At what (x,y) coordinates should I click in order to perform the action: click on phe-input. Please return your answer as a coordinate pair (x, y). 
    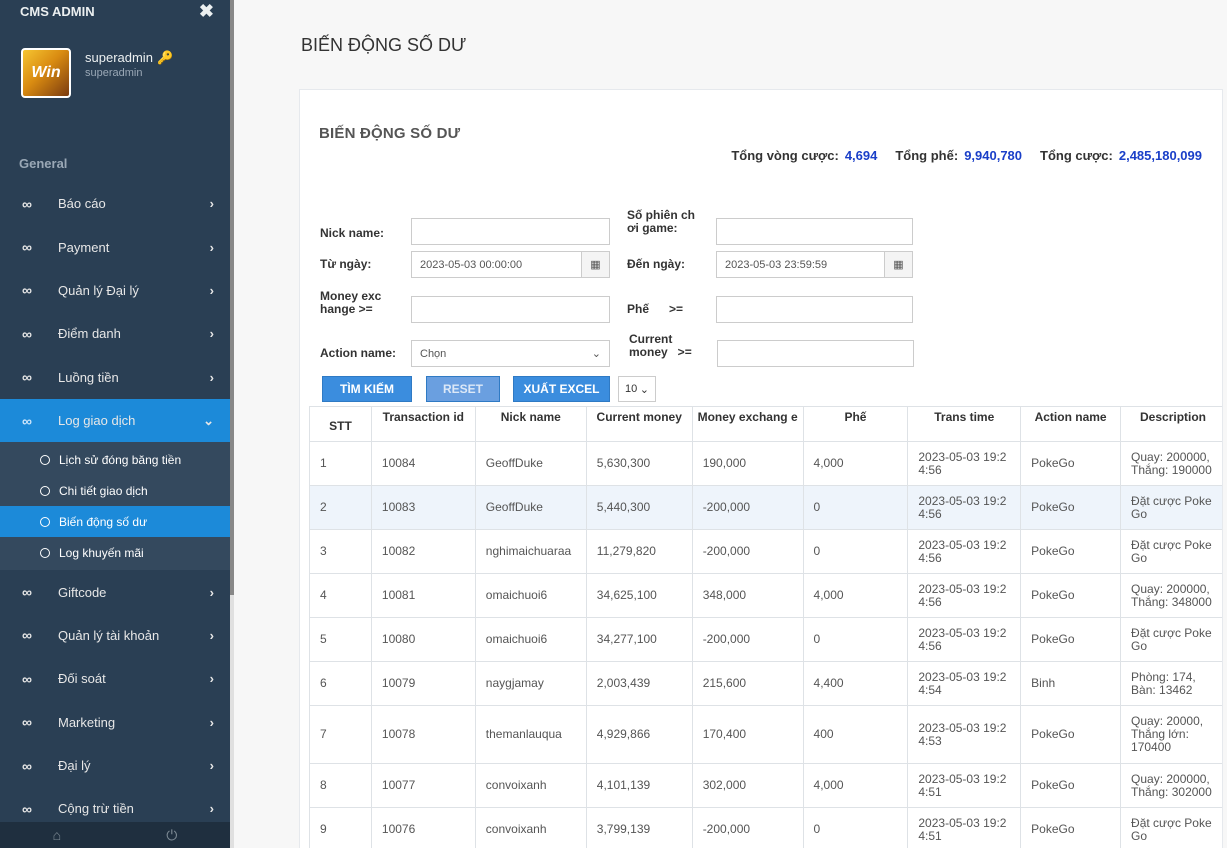
    Looking at the image, I should click on (814, 309).